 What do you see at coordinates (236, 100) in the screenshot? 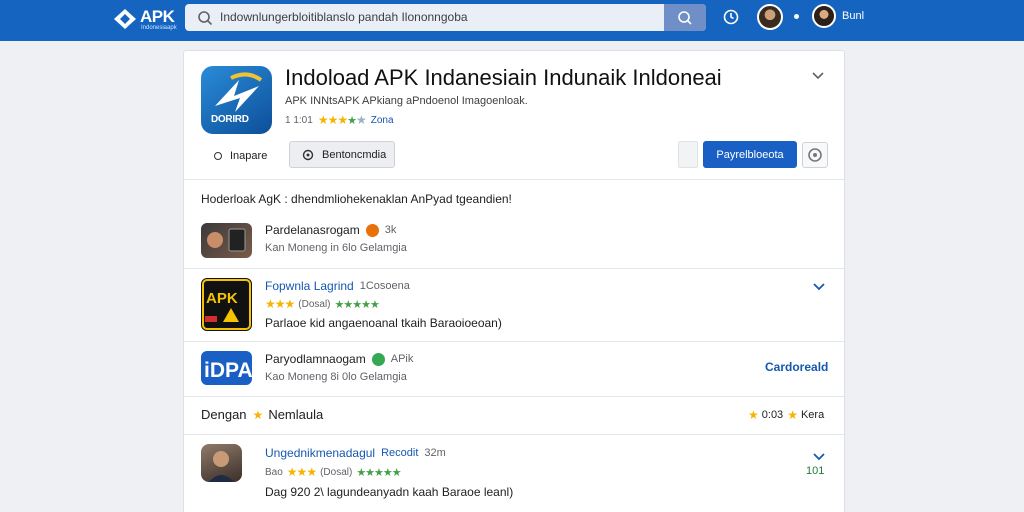
I see `app-icon: DORIRD` at bounding box center [236, 100].